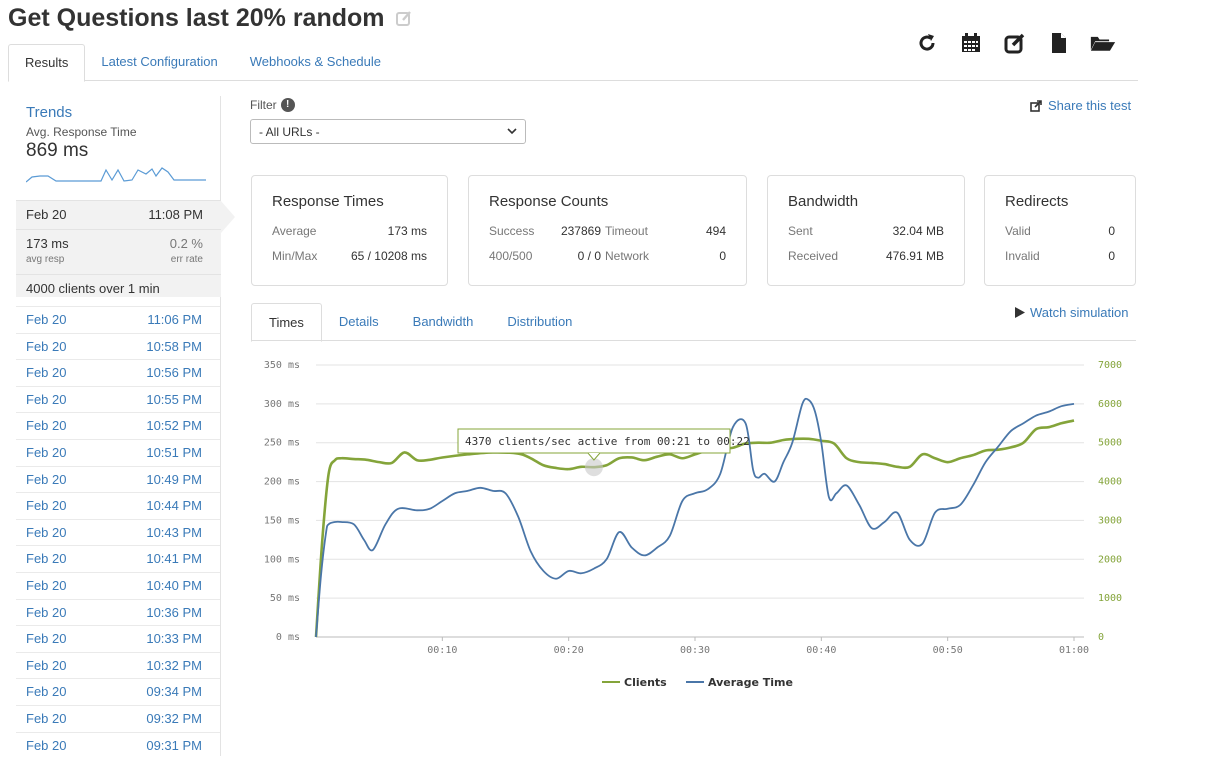  What do you see at coordinates (118, 718) in the screenshot?
I see `history-item: Feb 20 09:32 PM` at bounding box center [118, 718].